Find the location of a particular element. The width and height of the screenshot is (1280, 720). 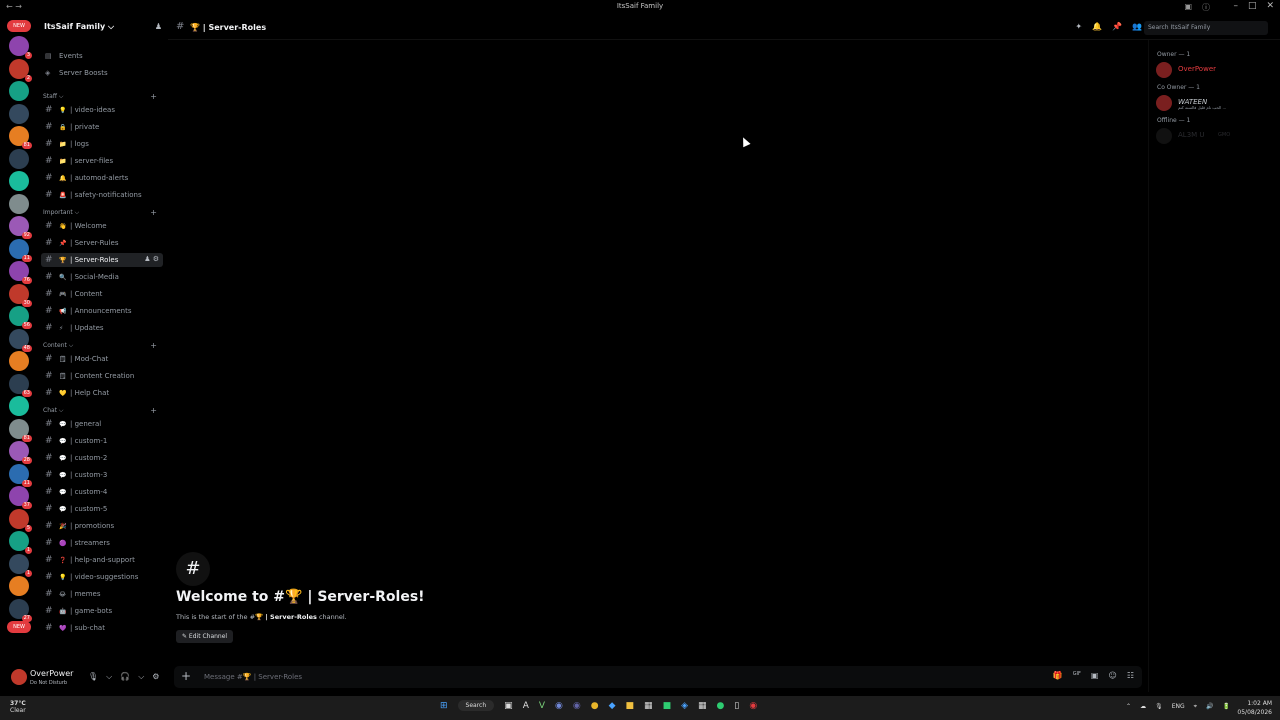

minimize-icon: – is located at coordinates (1235, 6).